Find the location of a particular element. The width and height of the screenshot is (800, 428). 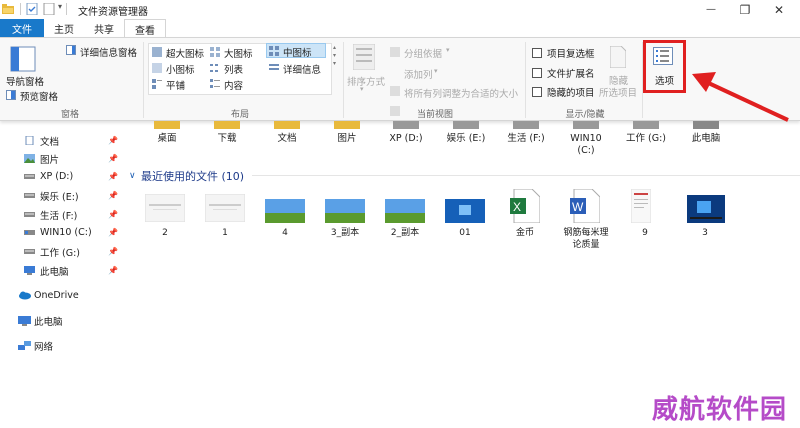

add-columns-button: 添加列 is located at coordinates (418, 74).